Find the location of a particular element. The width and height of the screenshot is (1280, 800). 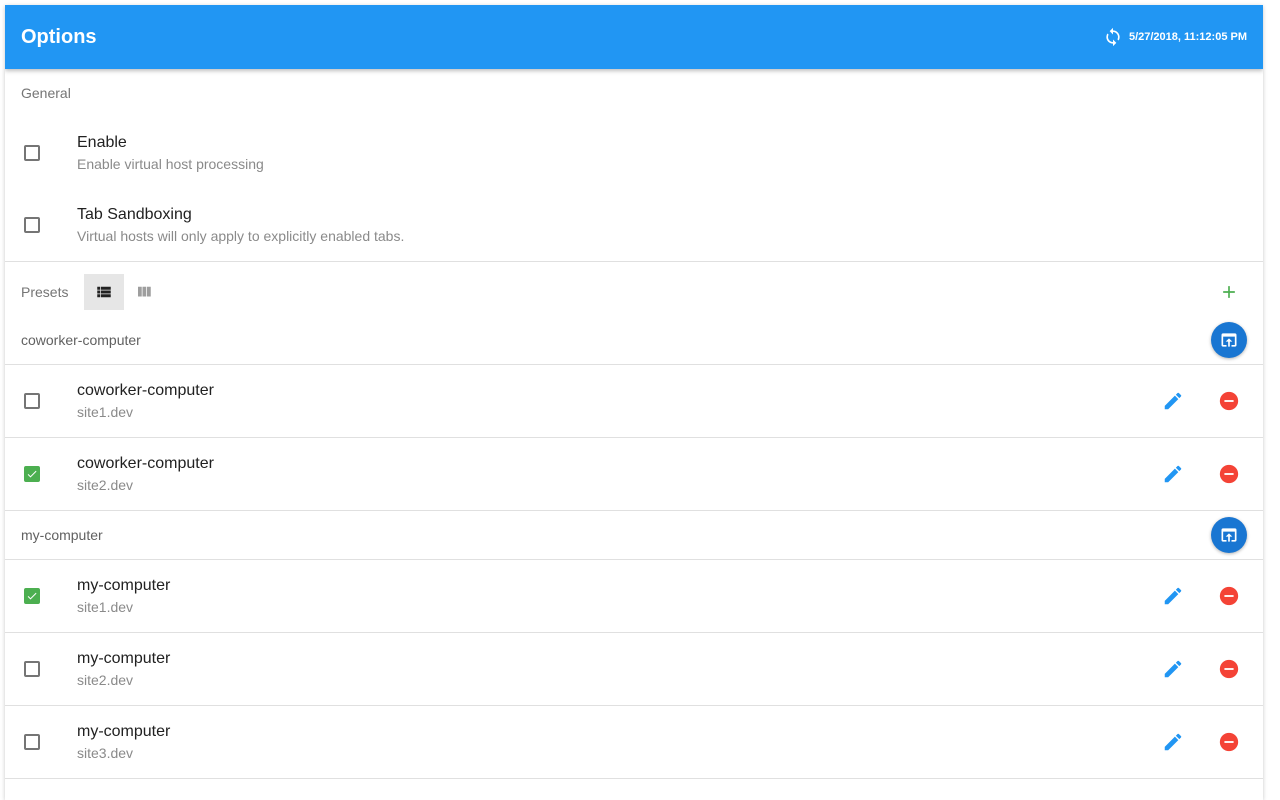

view-list-icon is located at coordinates (104, 292).